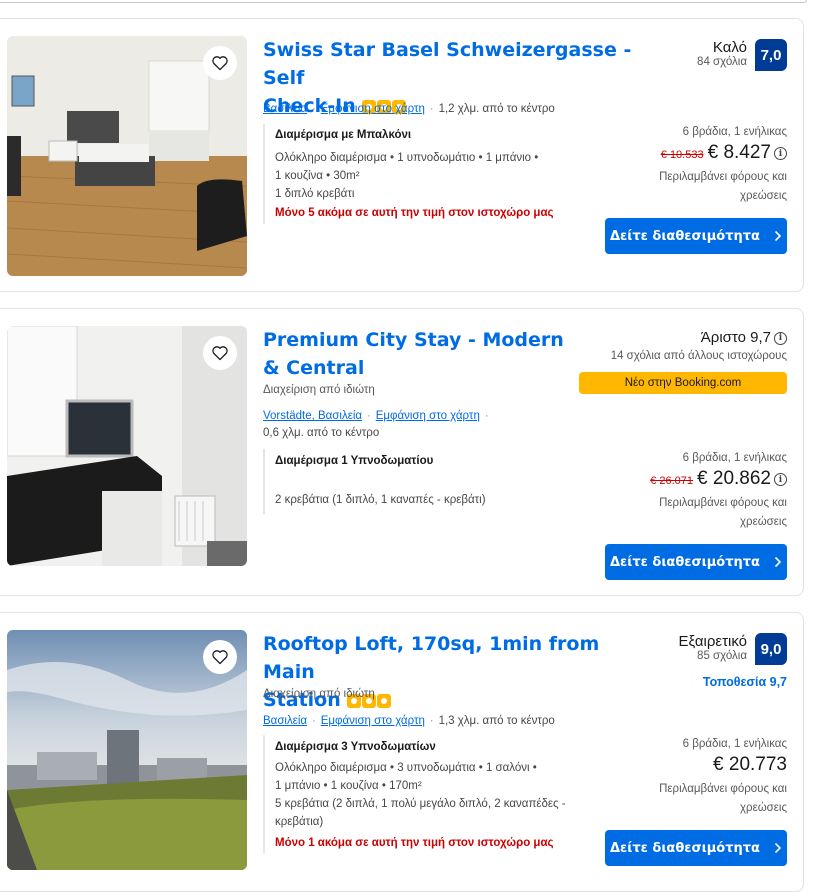 The height and width of the screenshot is (892, 815). Describe the element at coordinates (683, 383) in the screenshot. I see `new-on-booking-badge: Νέο στην Booking.com` at that location.